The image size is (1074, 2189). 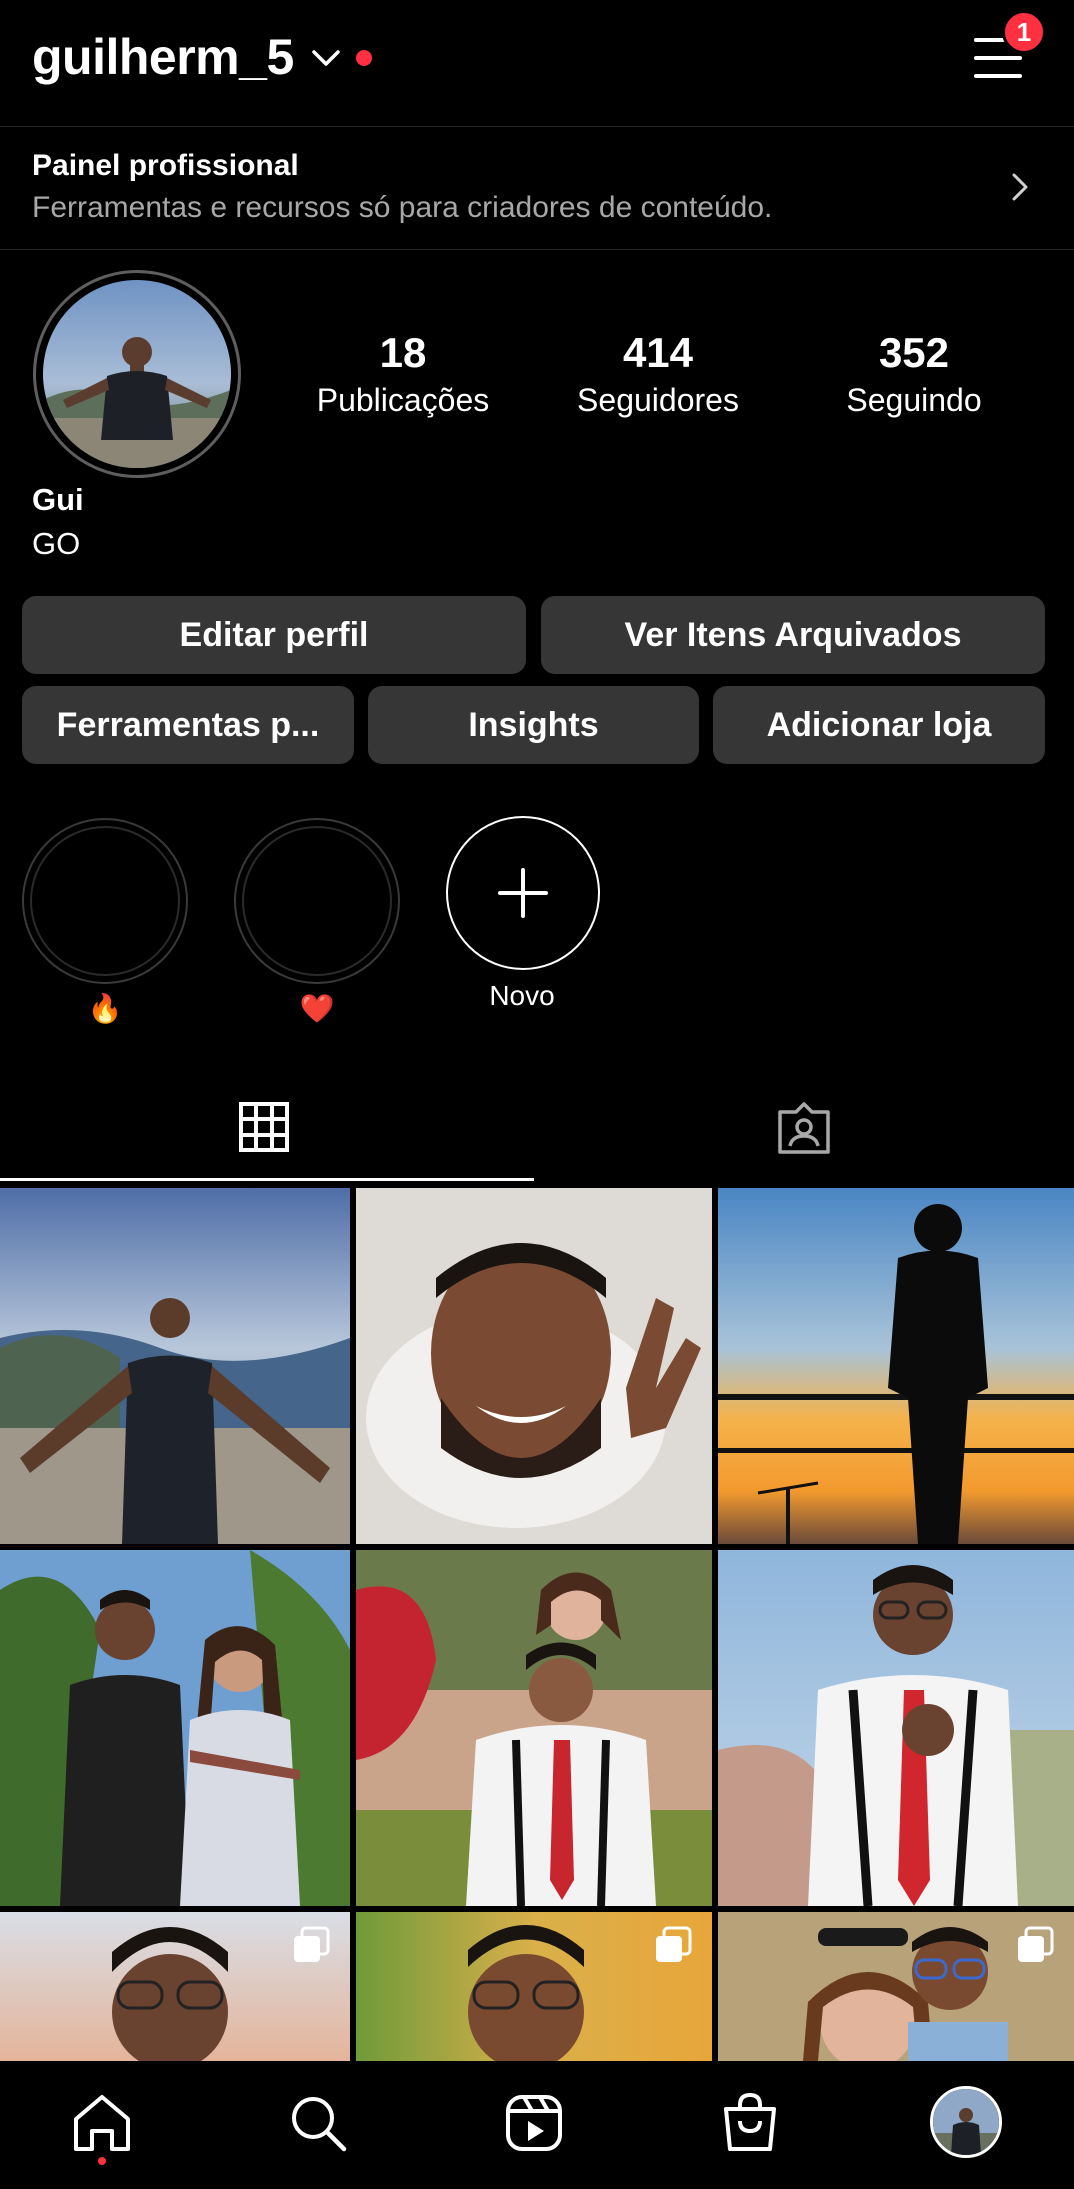 I want to click on shopping-bag-icon, so click(x=750, y=2123).